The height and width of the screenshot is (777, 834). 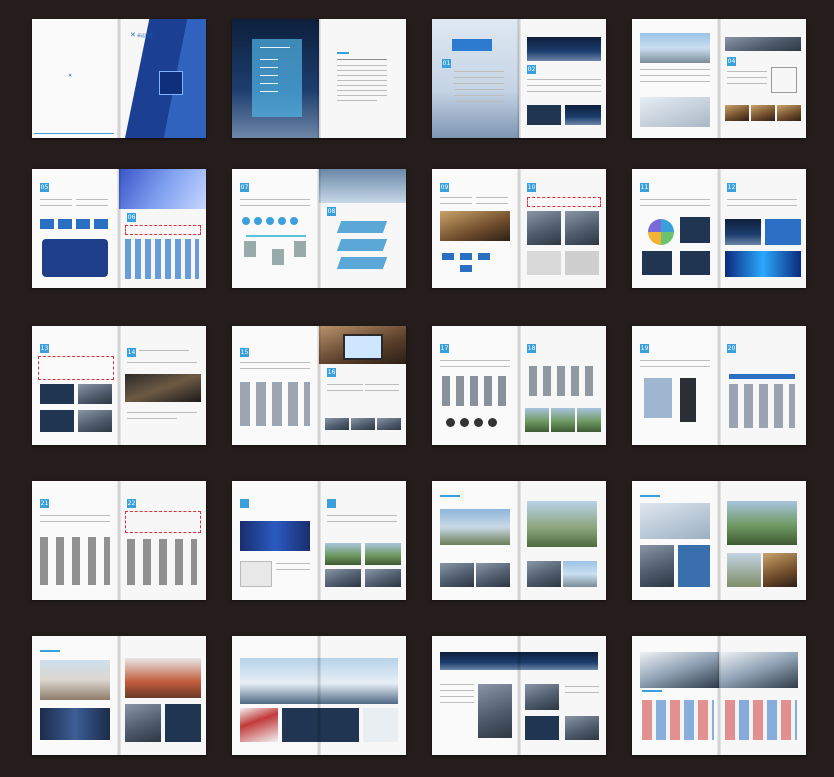 I want to click on page-number-badge: 11, so click(x=644, y=187).